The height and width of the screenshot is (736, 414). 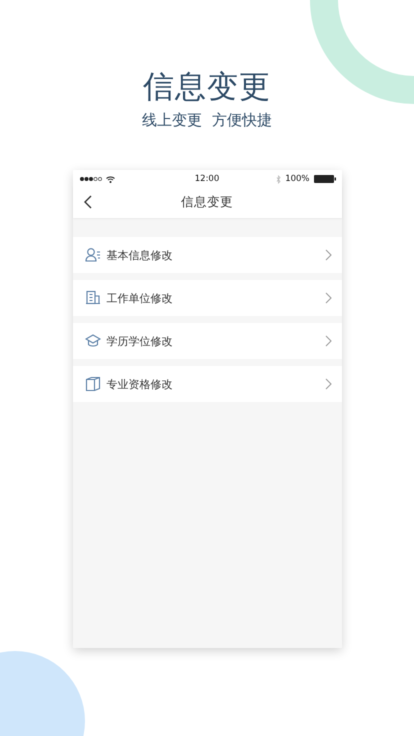 I want to click on menu-item: 工作单位修改, so click(x=207, y=298).